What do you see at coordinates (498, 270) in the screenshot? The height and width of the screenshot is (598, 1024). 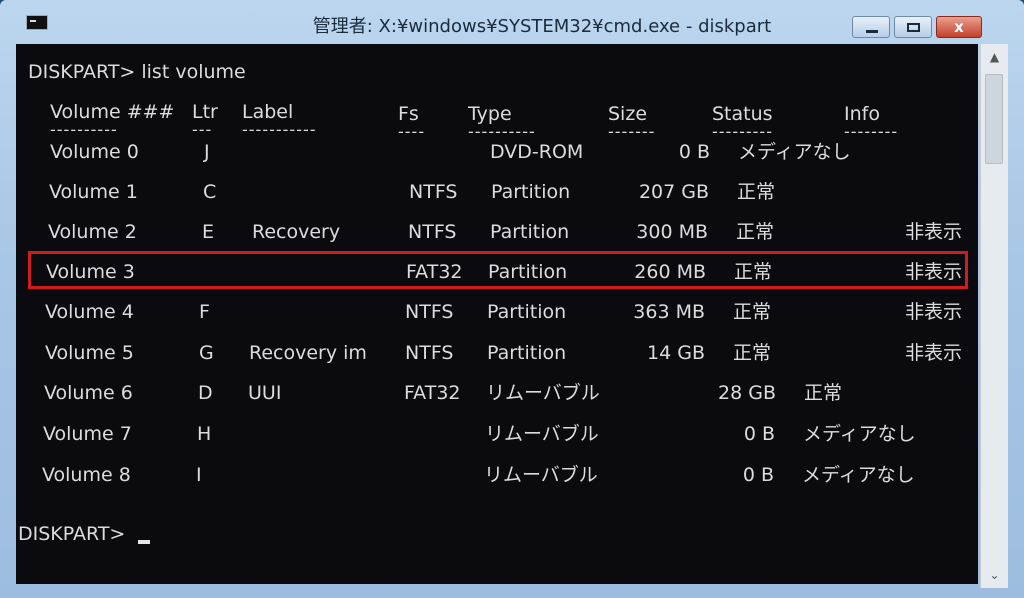 I see `volume-3-highlight-box` at bounding box center [498, 270].